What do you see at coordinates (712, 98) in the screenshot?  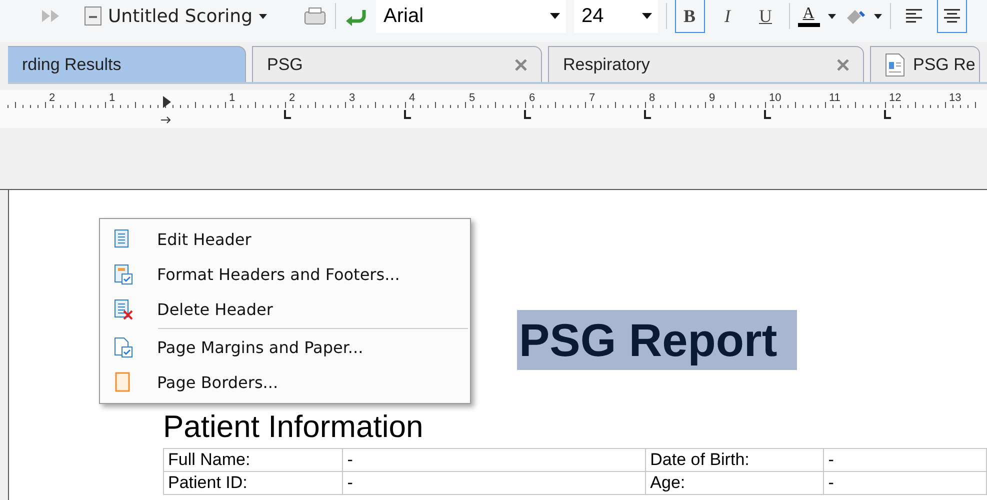 I see `ruler-number: 9` at bounding box center [712, 98].